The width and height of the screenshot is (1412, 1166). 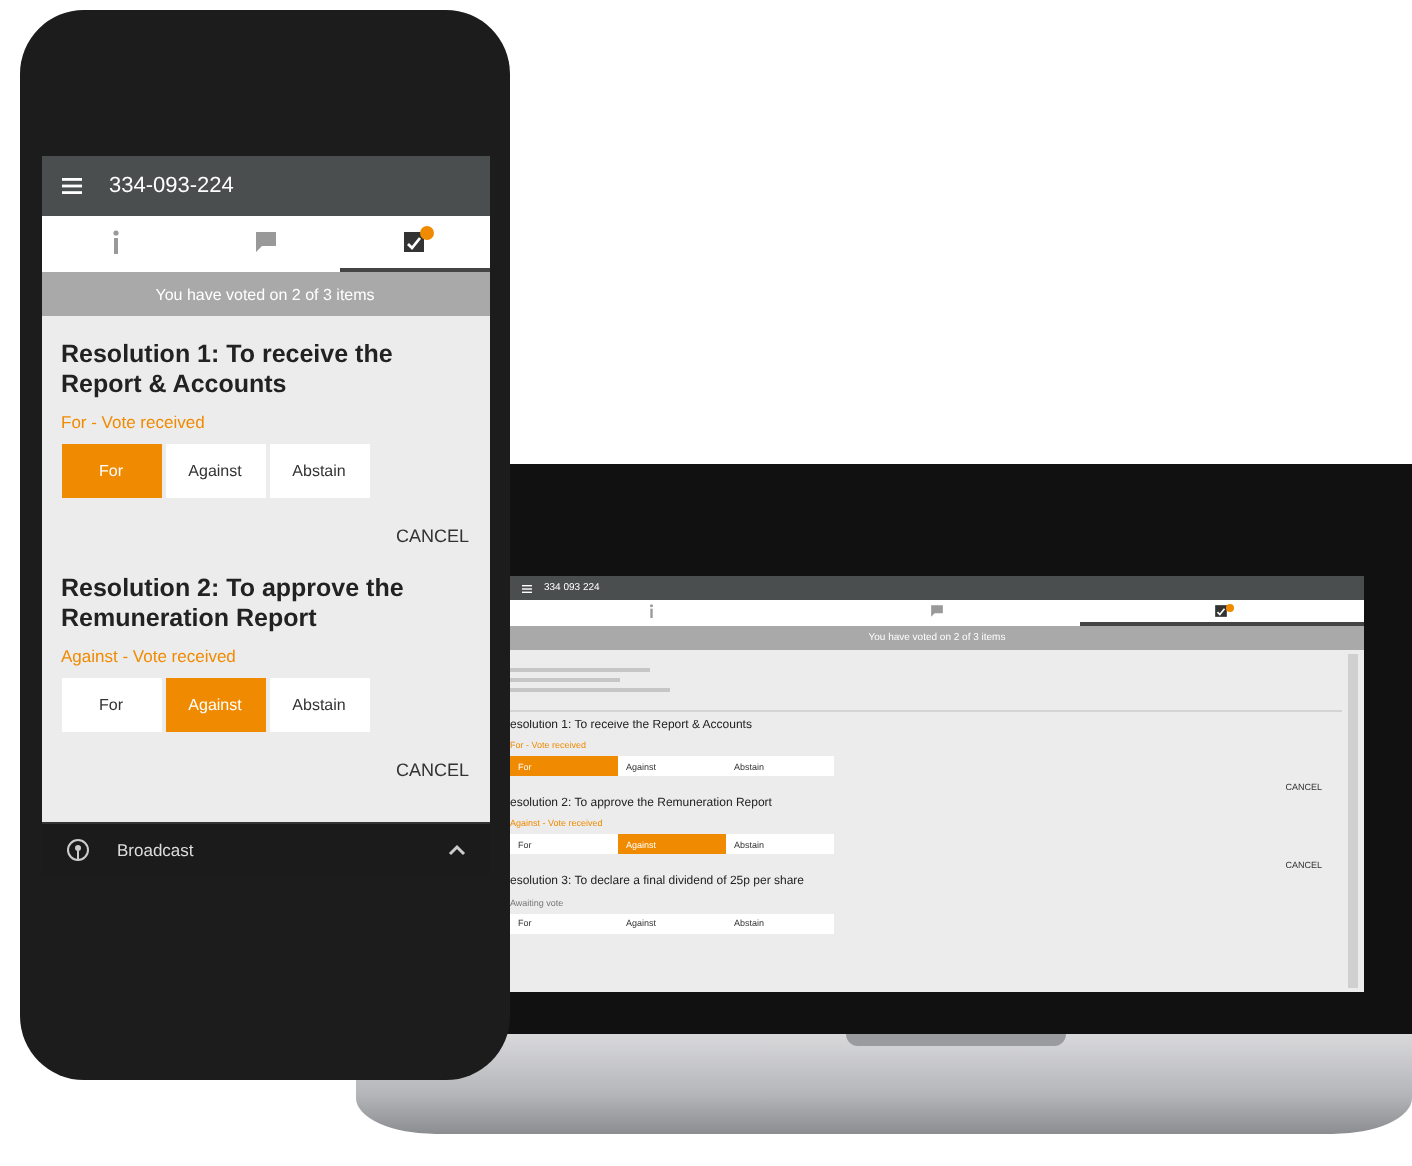 I want to click on ballot-icon, so click(x=414, y=242).